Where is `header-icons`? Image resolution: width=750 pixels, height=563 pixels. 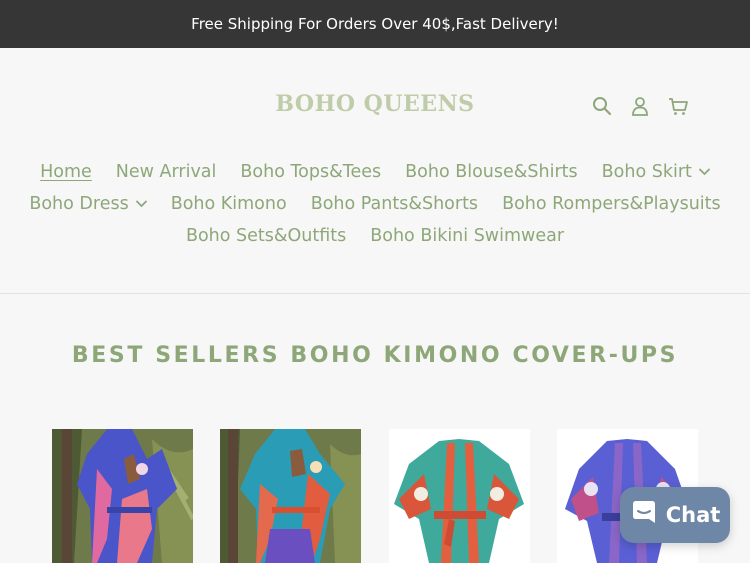 header-icons is located at coordinates (640, 106).